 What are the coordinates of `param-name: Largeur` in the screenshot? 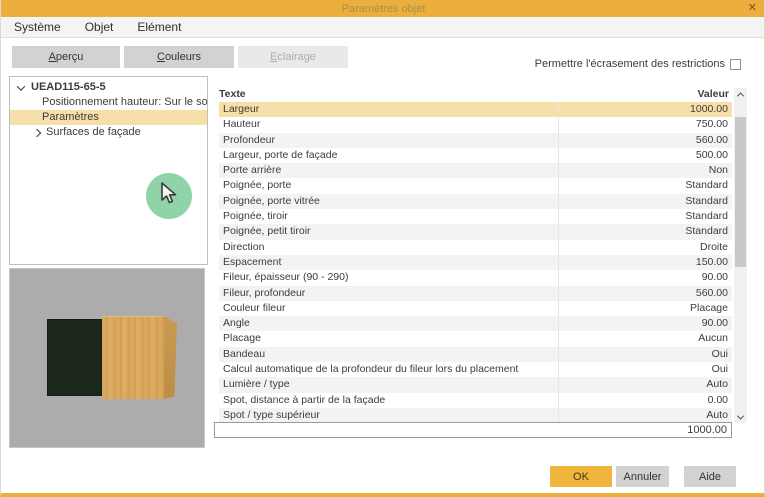 It's located at (241, 109).